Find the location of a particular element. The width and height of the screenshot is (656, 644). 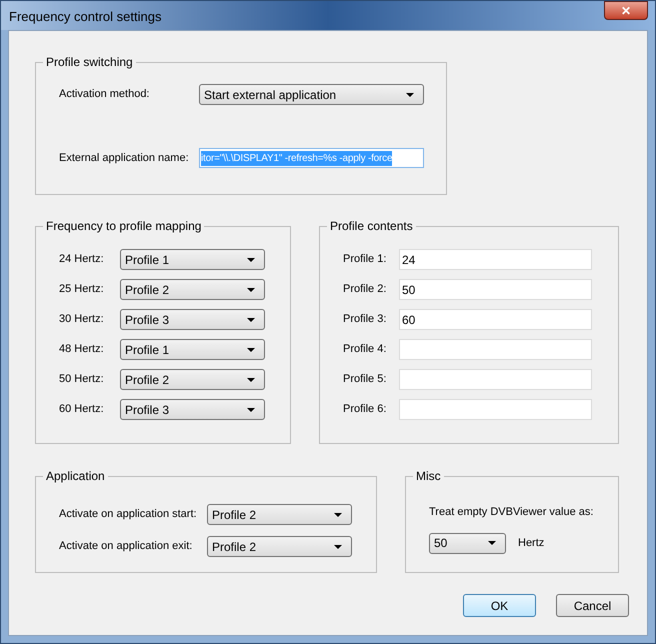

cancel-button: Cancel is located at coordinates (592, 605).